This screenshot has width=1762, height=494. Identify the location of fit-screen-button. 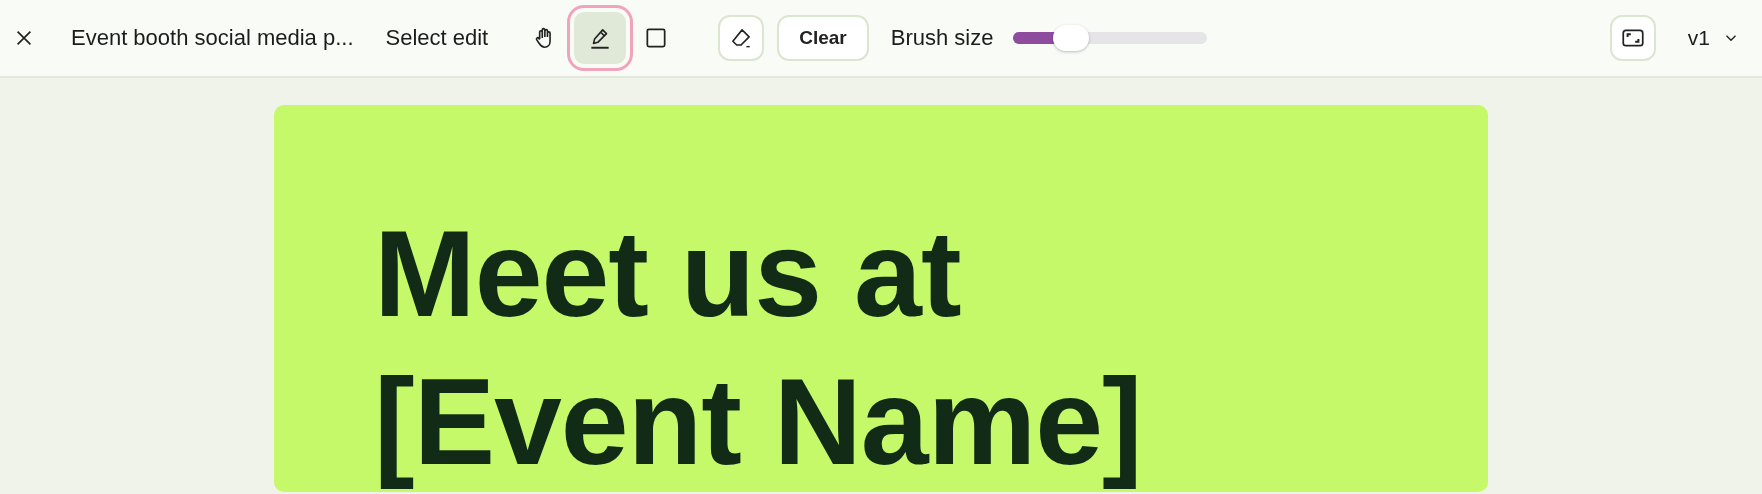
(1632, 38).